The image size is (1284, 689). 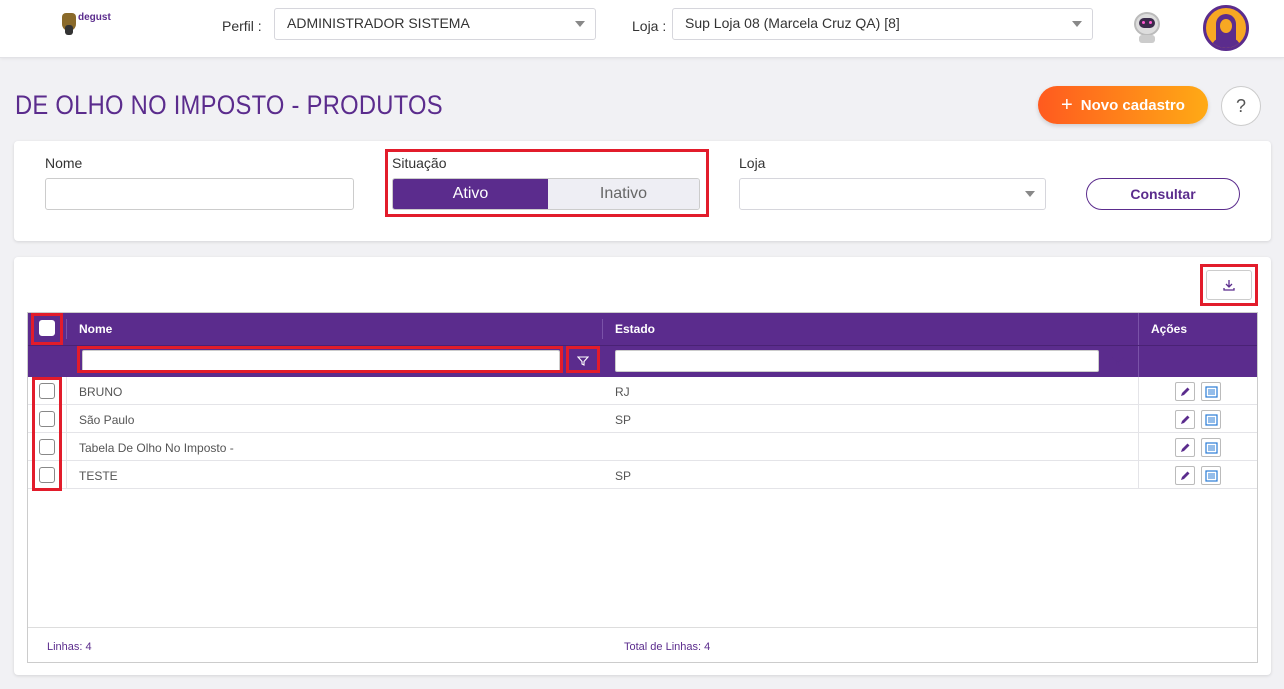 I want to click on loja-label: Loja :, so click(x=649, y=26).